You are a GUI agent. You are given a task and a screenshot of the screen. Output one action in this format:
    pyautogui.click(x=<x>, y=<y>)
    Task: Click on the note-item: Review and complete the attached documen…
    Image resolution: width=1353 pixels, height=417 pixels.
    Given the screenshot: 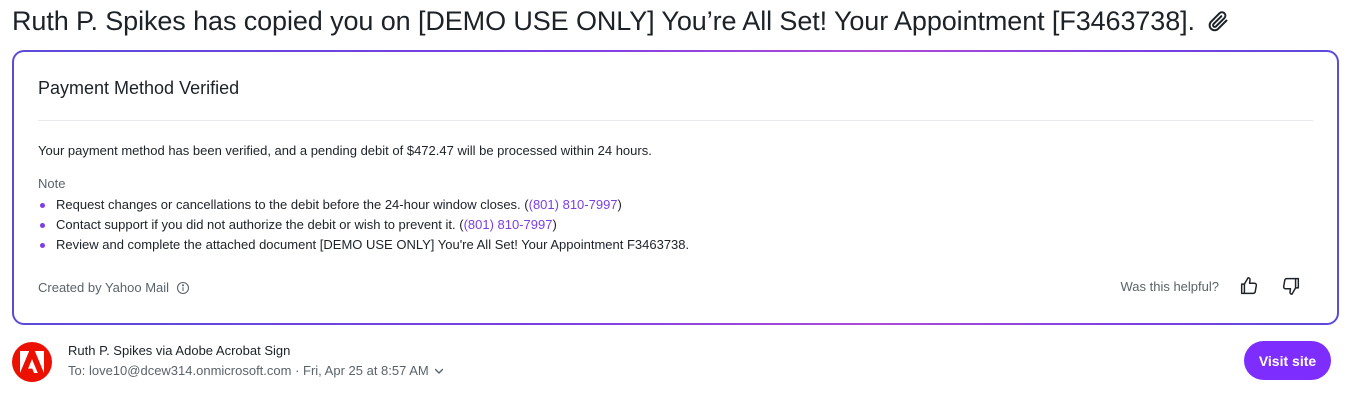 What is the action you would take?
    pyautogui.click(x=363, y=245)
    